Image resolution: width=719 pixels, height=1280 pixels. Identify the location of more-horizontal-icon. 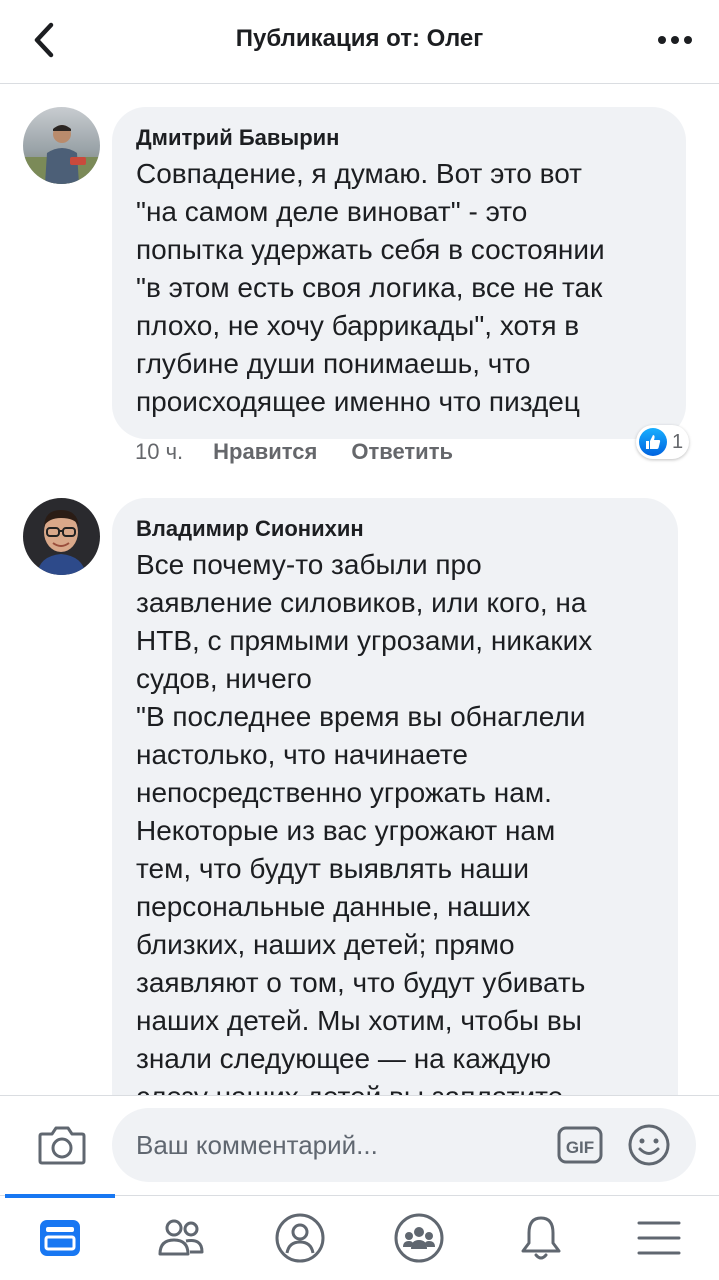
(675, 40).